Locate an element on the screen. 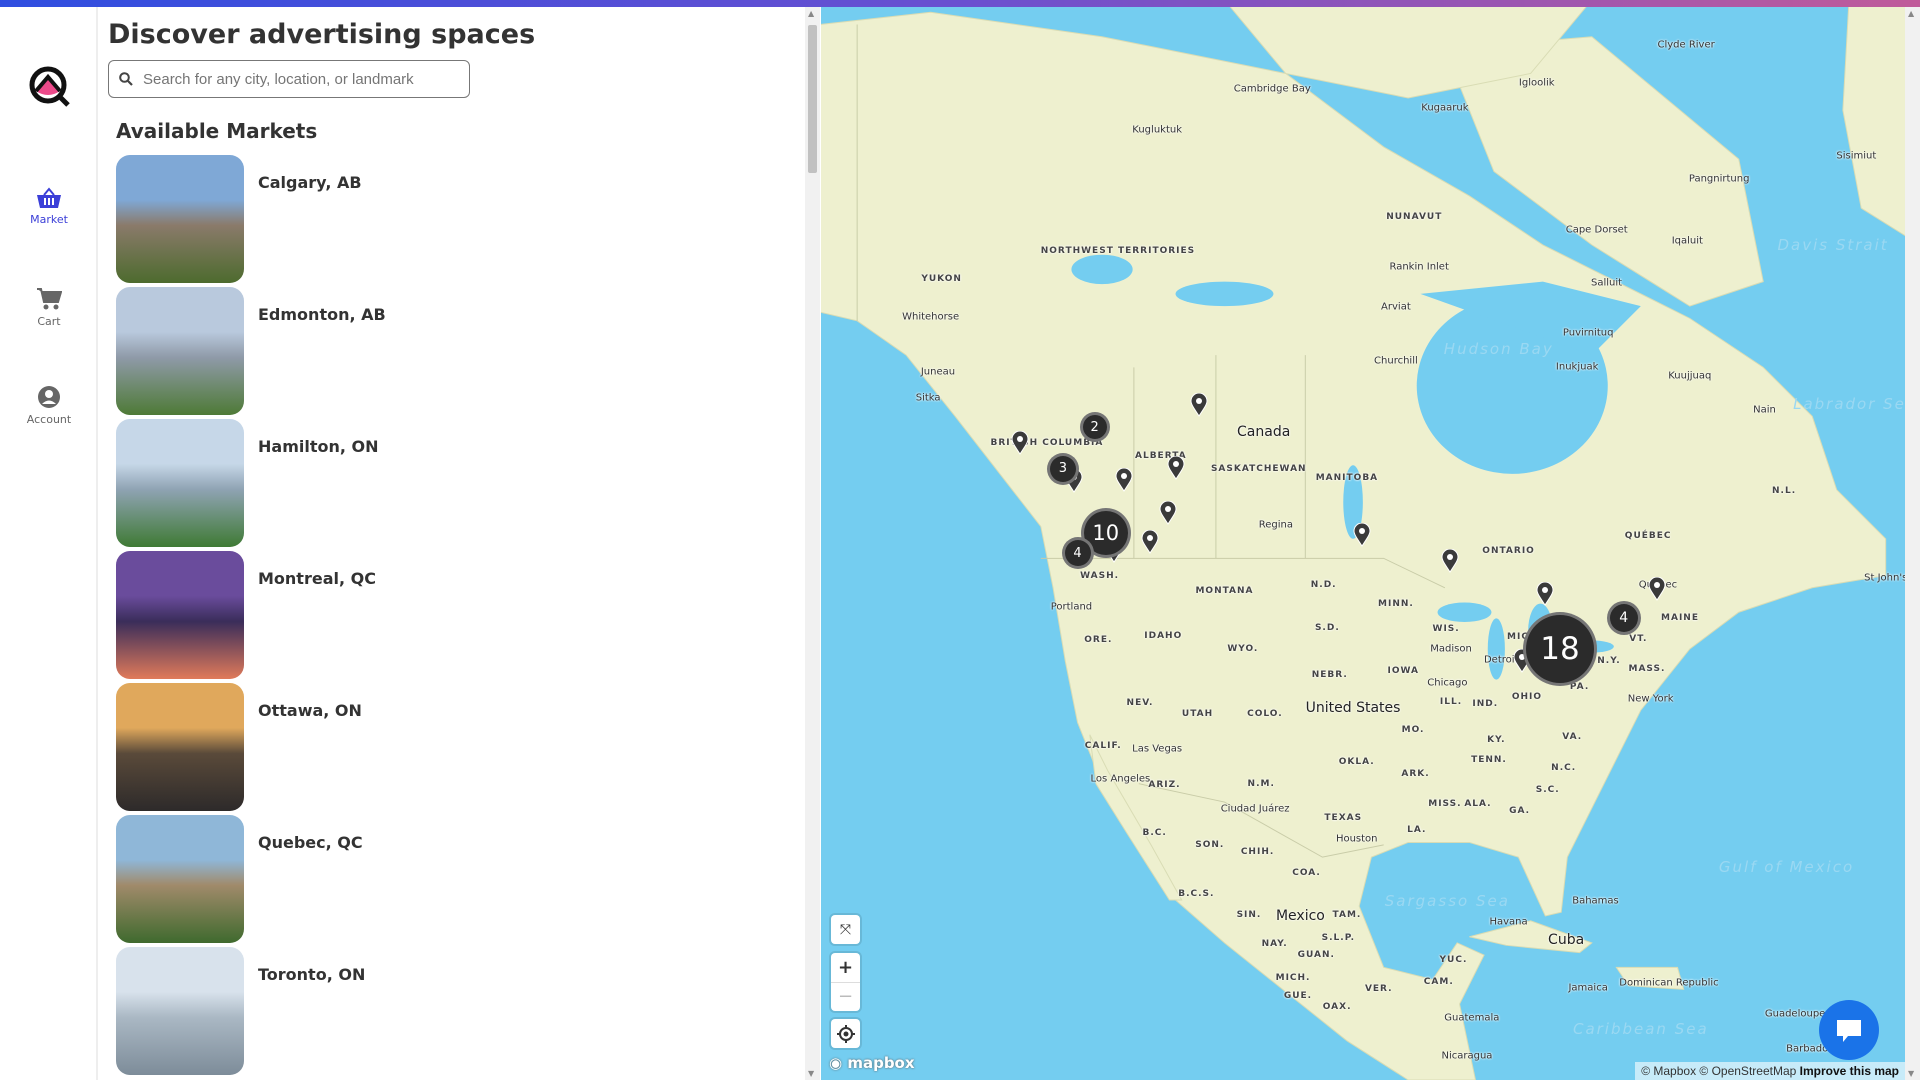 This screenshot has height=1080, width=1920. map-label: TEXAS is located at coordinates (1343, 817).